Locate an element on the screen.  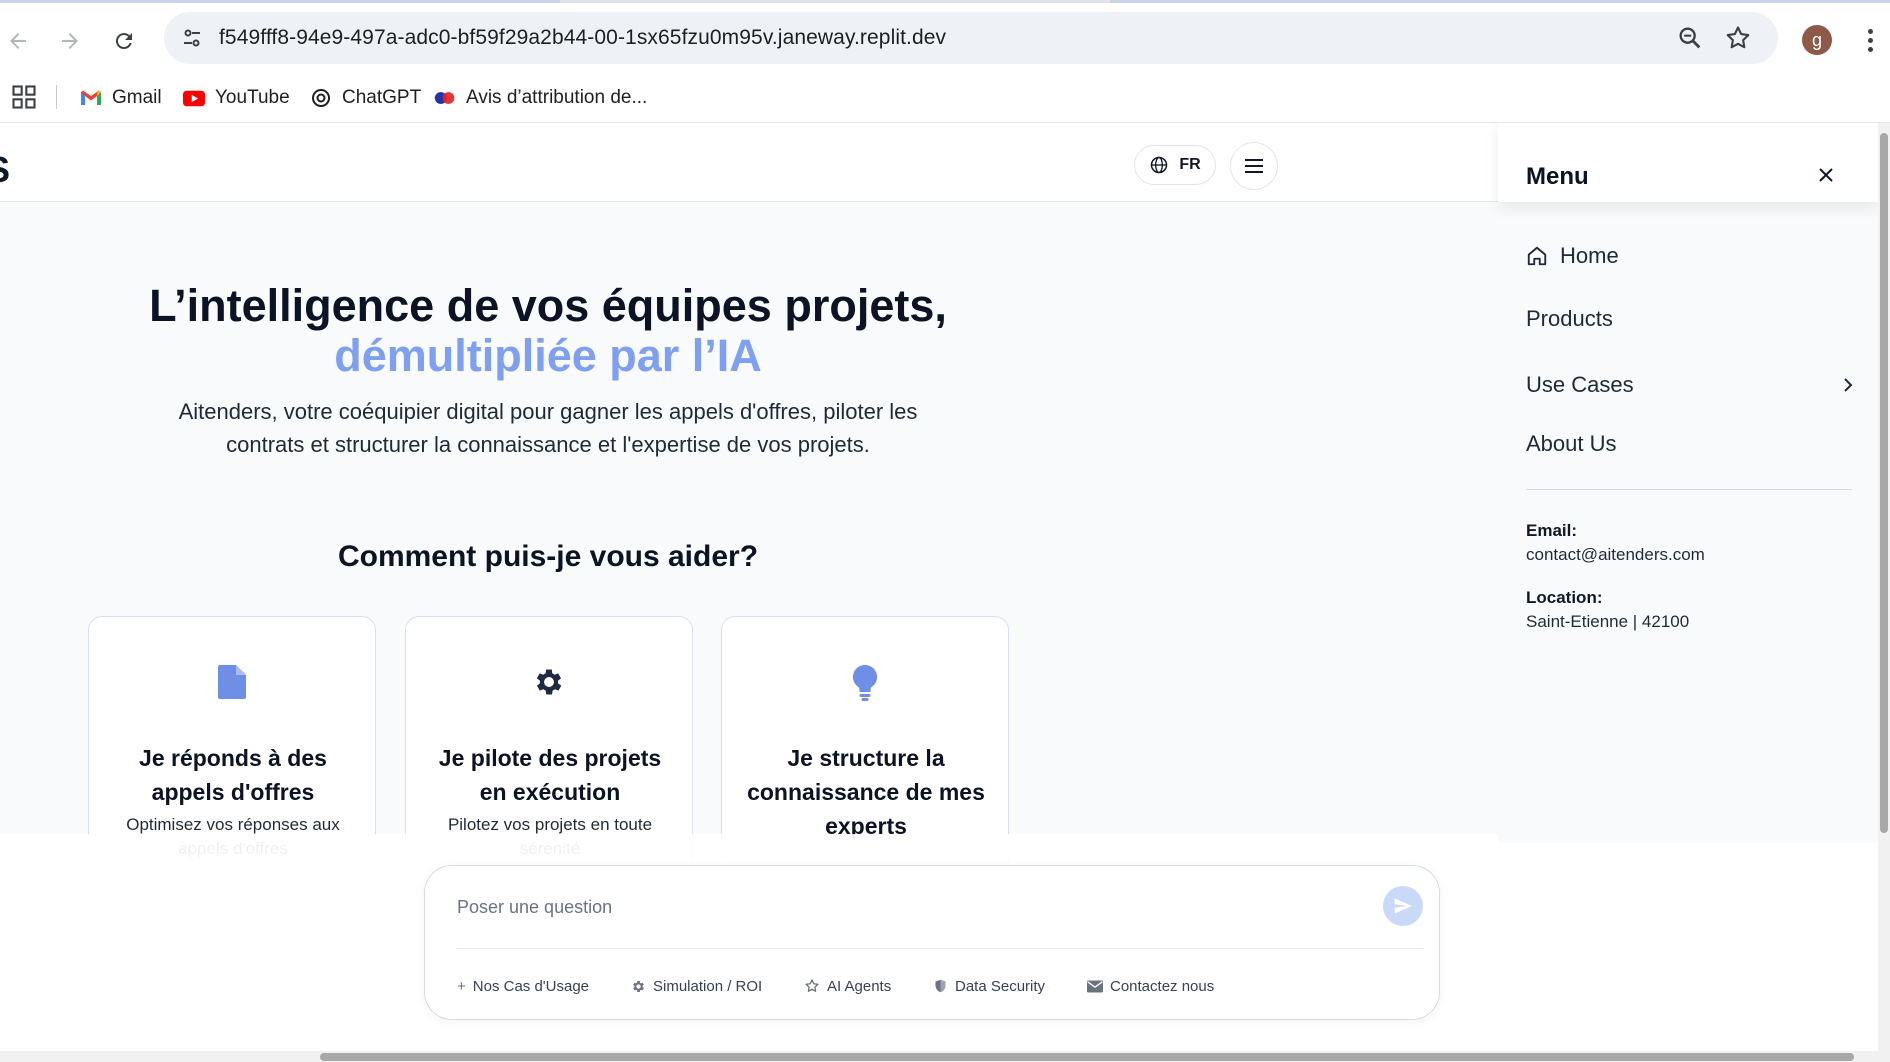
send-icon is located at coordinates (1403, 906).